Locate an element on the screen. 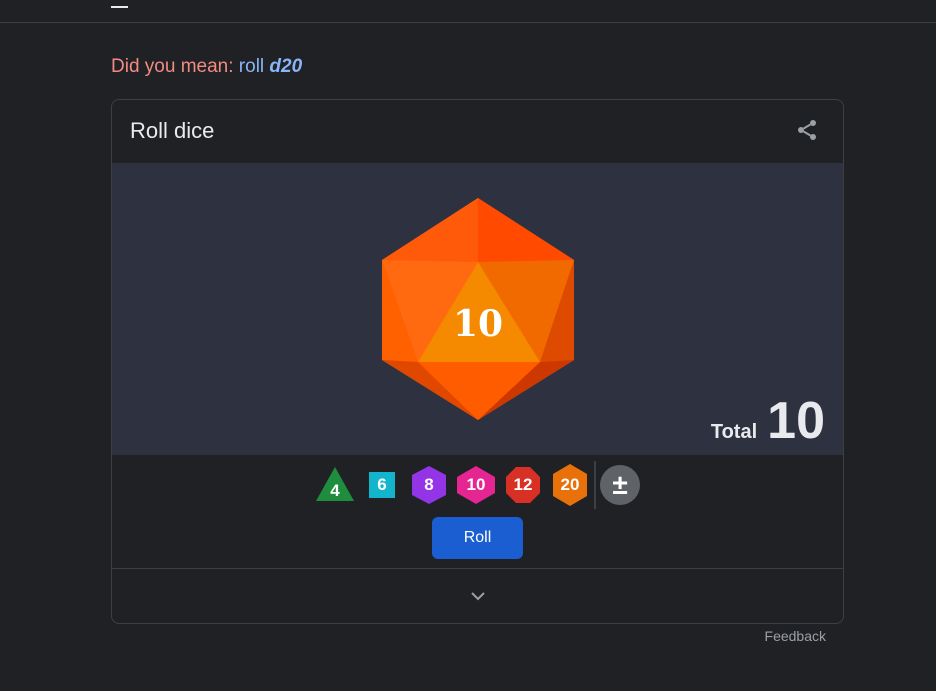  card-header: Roll dice is located at coordinates (477, 131).